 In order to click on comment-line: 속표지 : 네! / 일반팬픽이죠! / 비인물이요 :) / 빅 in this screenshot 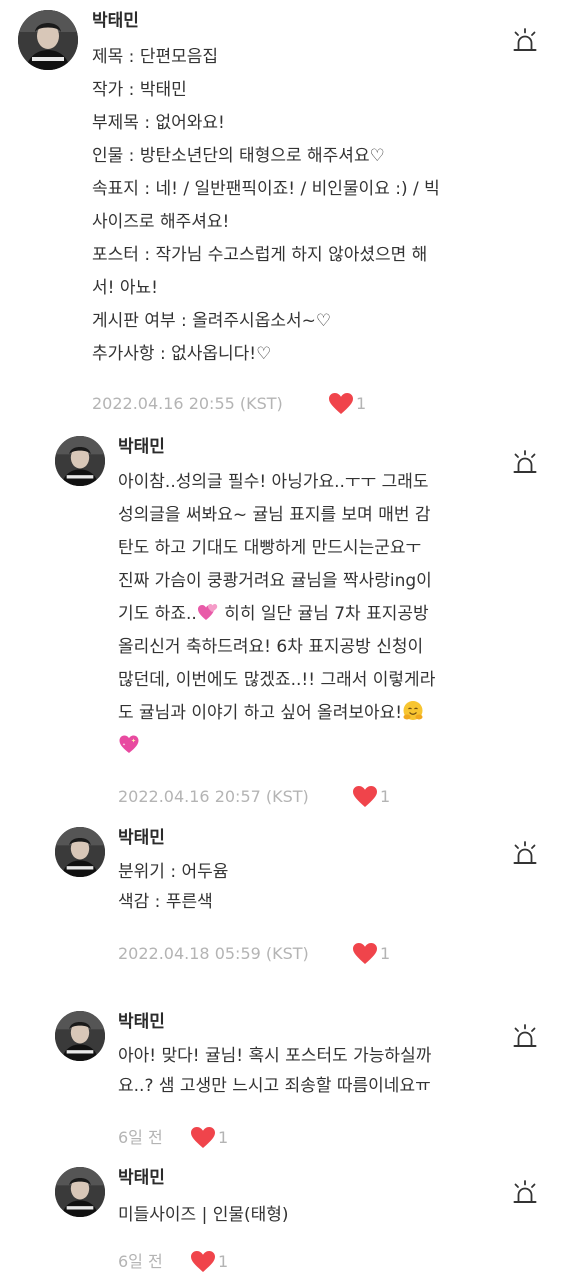, I will do `click(266, 189)`.